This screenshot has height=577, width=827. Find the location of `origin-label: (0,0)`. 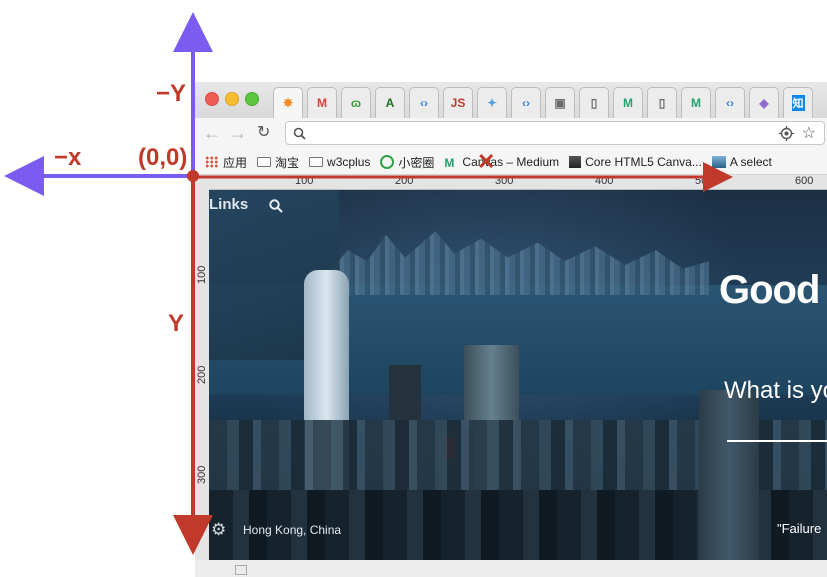

origin-label: (0,0) is located at coordinates (163, 157).